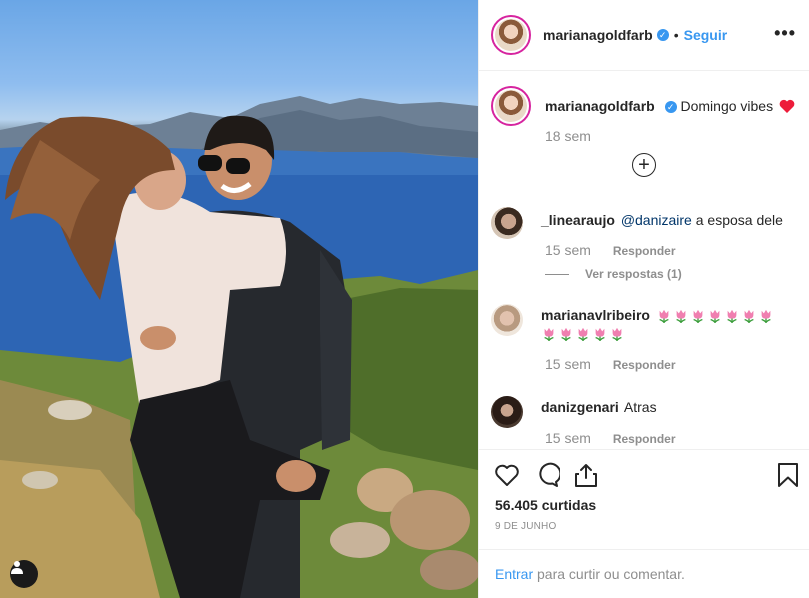 Image resolution: width=809 pixels, height=598 pixels. I want to click on more-options-icon: •••, so click(785, 33).